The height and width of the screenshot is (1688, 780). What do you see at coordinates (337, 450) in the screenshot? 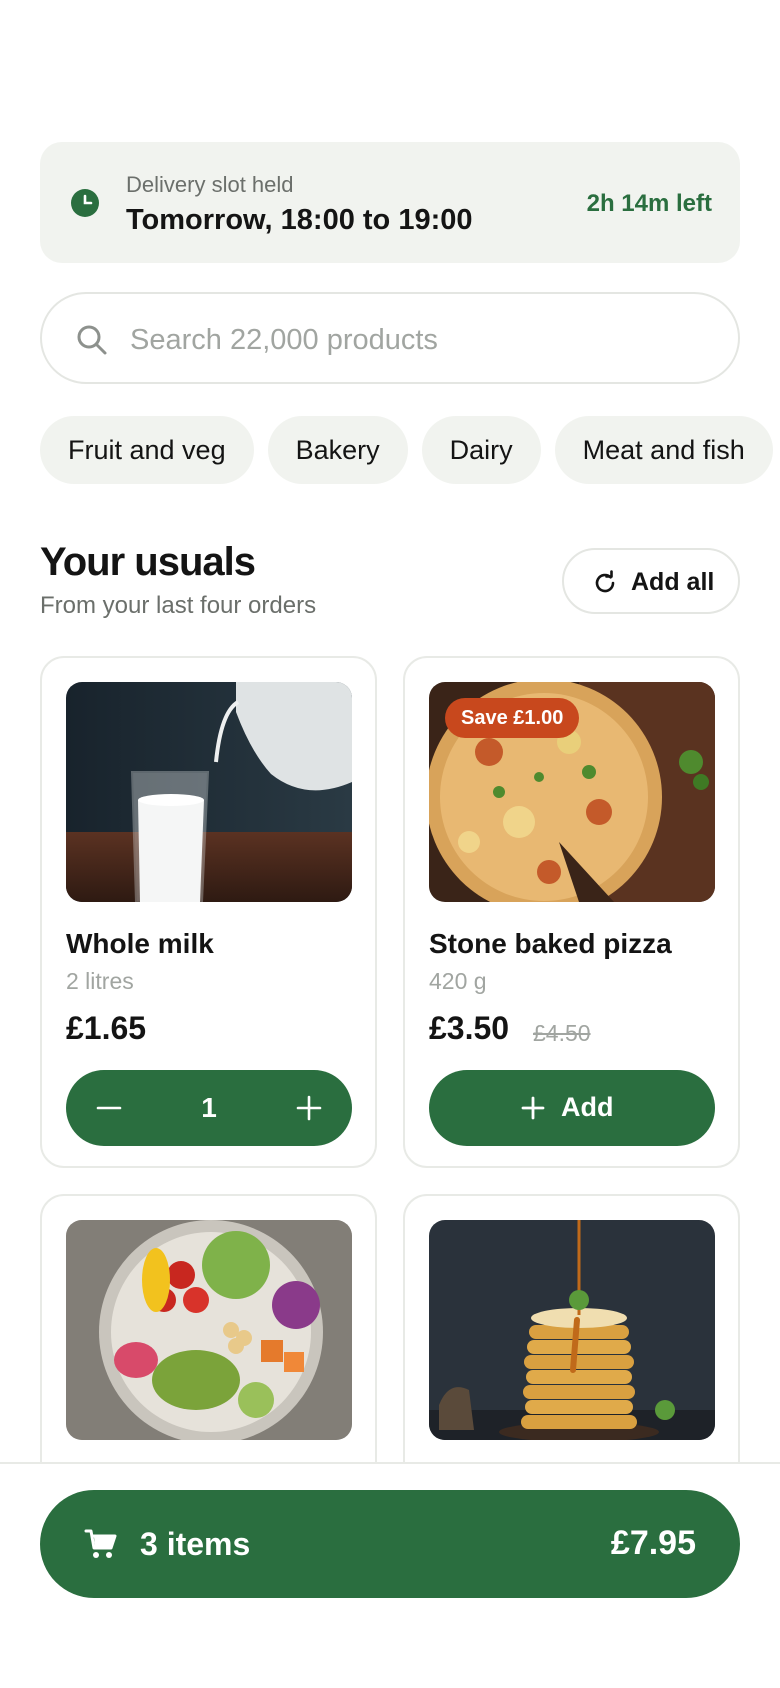
I see `chip-bakery: Bakery` at bounding box center [337, 450].